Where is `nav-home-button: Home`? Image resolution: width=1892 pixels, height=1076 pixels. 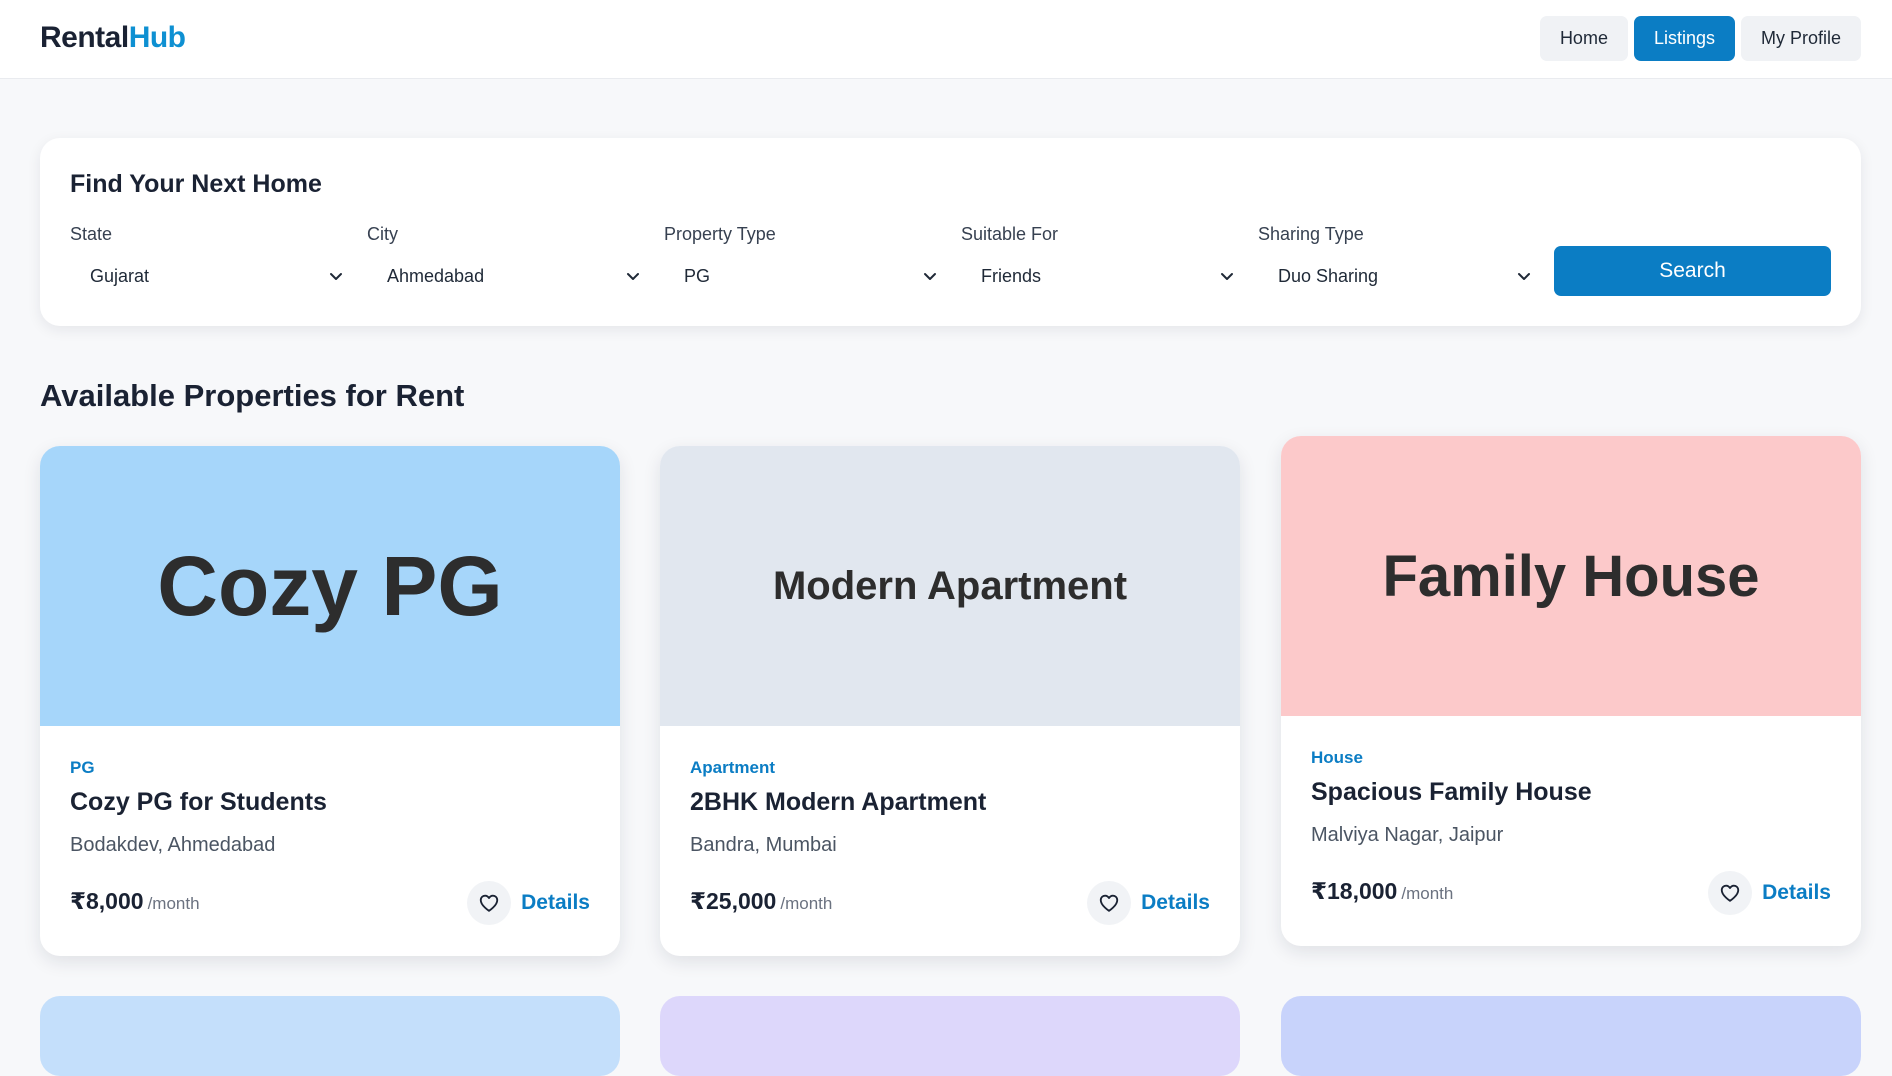
nav-home-button: Home is located at coordinates (1583, 38).